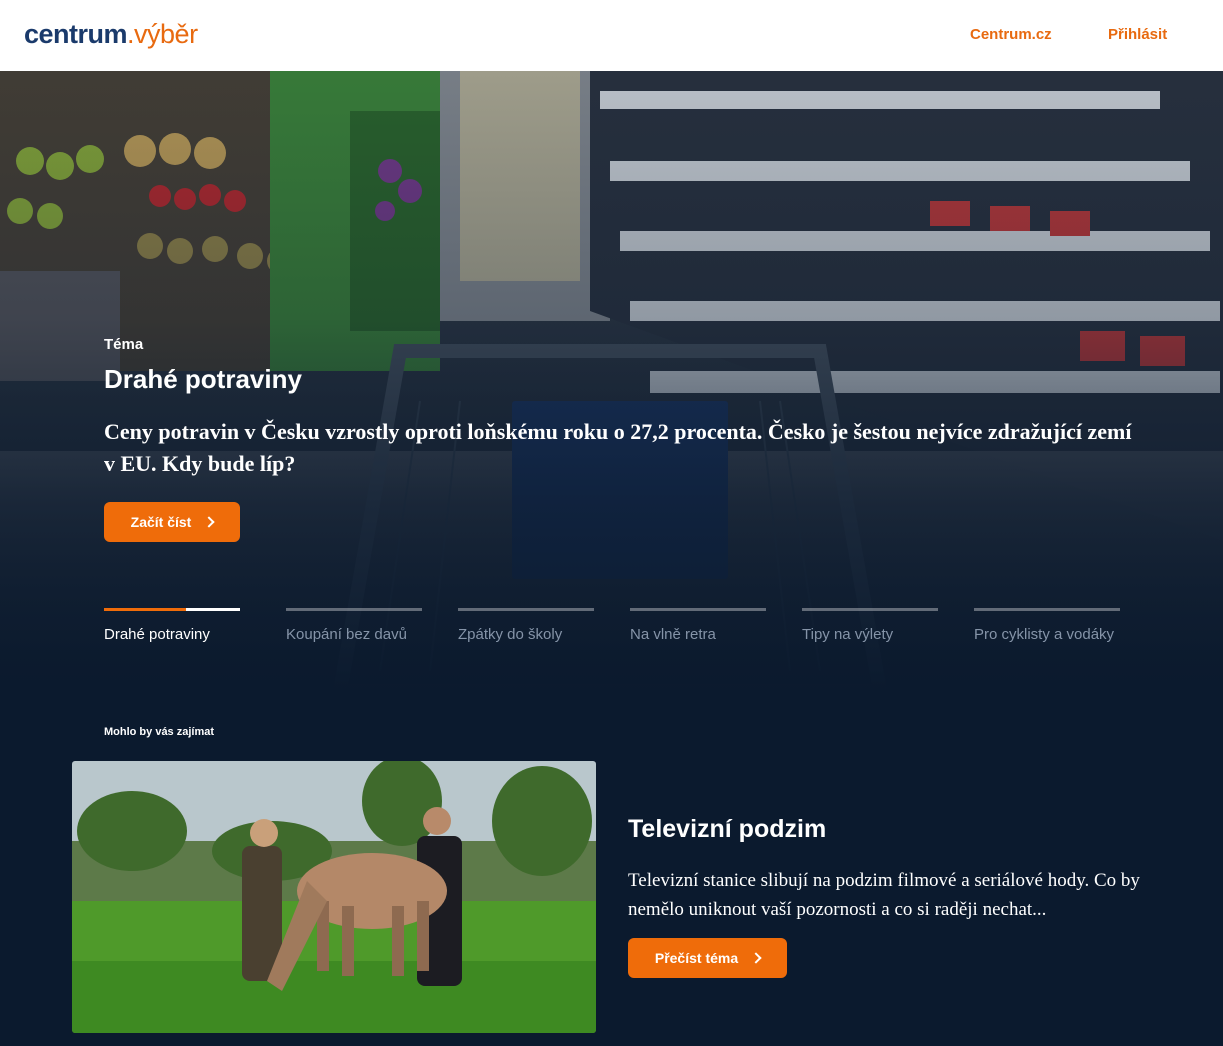  Describe the element at coordinates (145, 609) in the screenshot. I see `tab-progress-fill` at that location.